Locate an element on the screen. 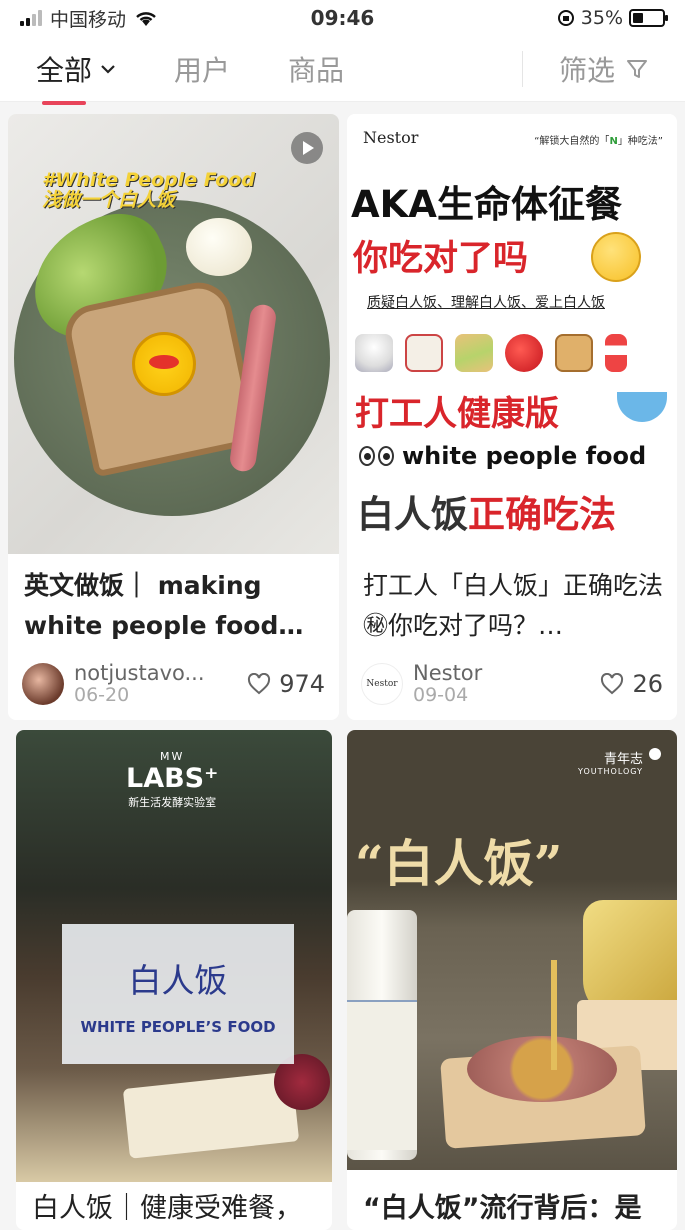 The image size is (685, 1230). note-meta: Nestor Nestor 09-04 26 is located at coordinates (512, 684).